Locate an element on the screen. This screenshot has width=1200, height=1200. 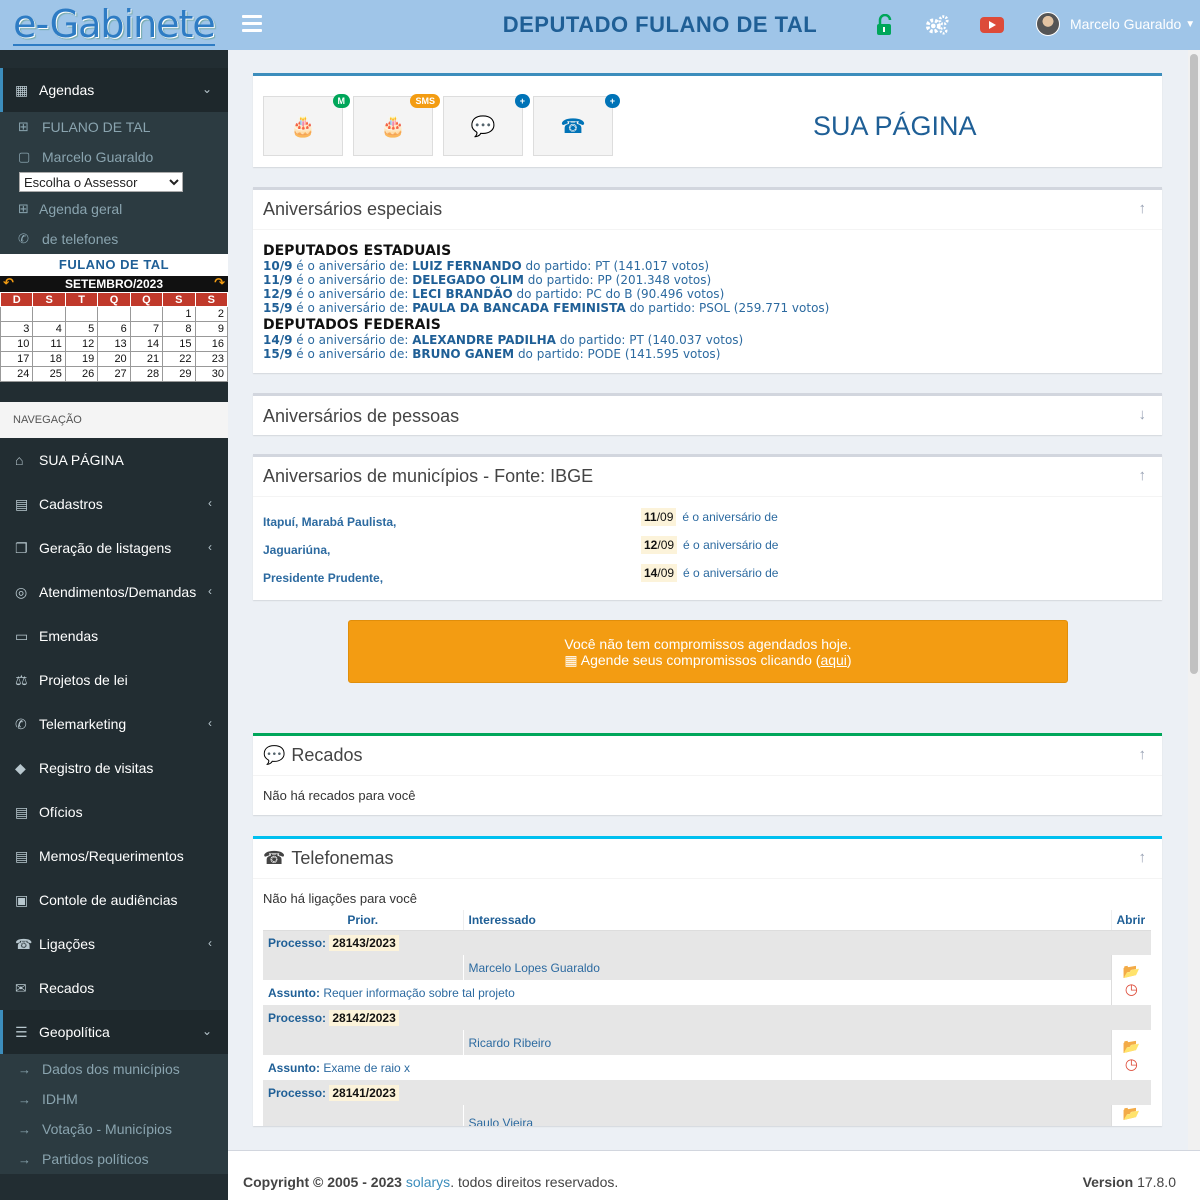
sidebar-item-1: ▤ Cadastros ‹ is located at coordinates (114, 504).